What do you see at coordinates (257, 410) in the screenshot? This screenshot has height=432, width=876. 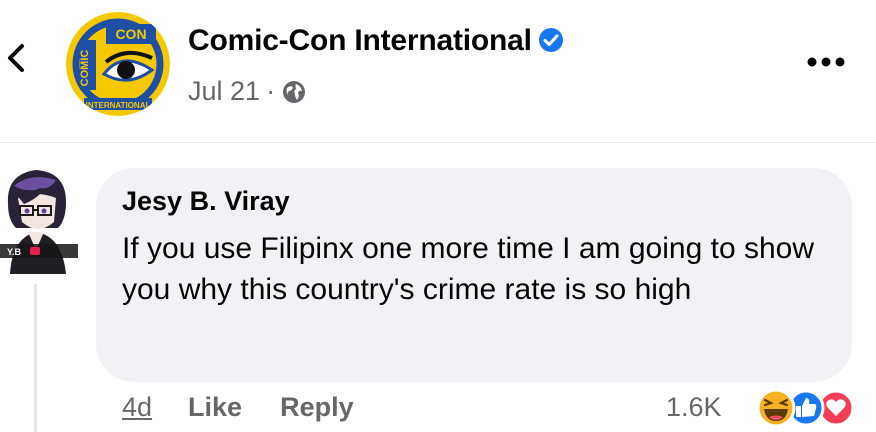 I see `comment-actions: 4d Like Reply` at bounding box center [257, 410].